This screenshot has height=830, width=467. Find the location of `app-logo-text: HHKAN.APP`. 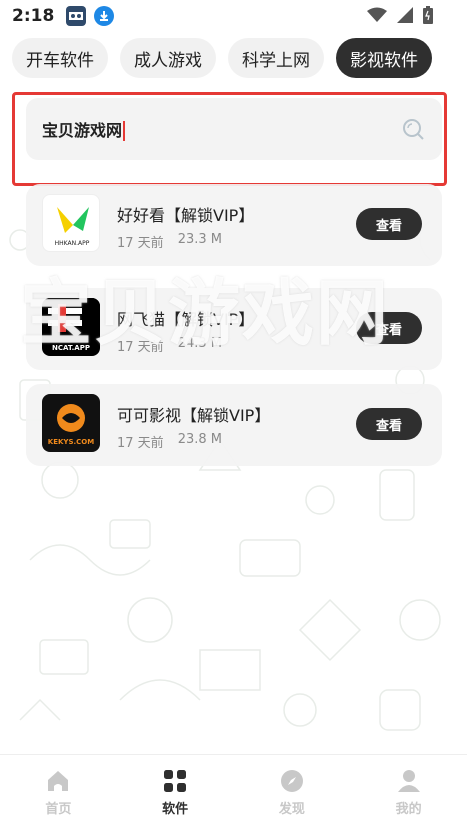

app-logo-text: HHKAN.APP is located at coordinates (72, 243).